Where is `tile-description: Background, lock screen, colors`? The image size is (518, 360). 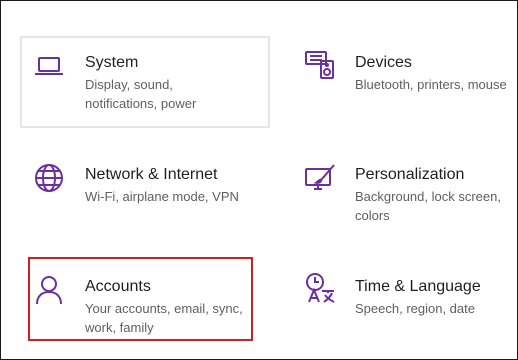 tile-description: Background, lock screen, colors is located at coordinates (428, 206).